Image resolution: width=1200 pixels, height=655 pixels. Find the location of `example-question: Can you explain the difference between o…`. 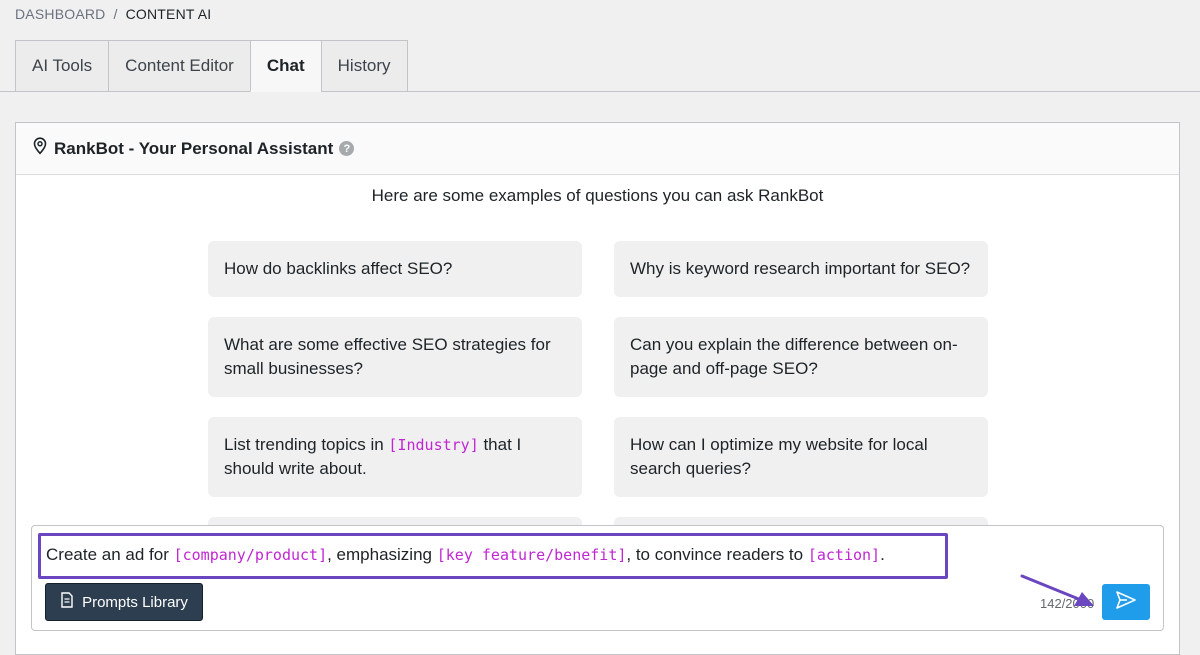

example-question: Can you explain the difference between o… is located at coordinates (801, 357).